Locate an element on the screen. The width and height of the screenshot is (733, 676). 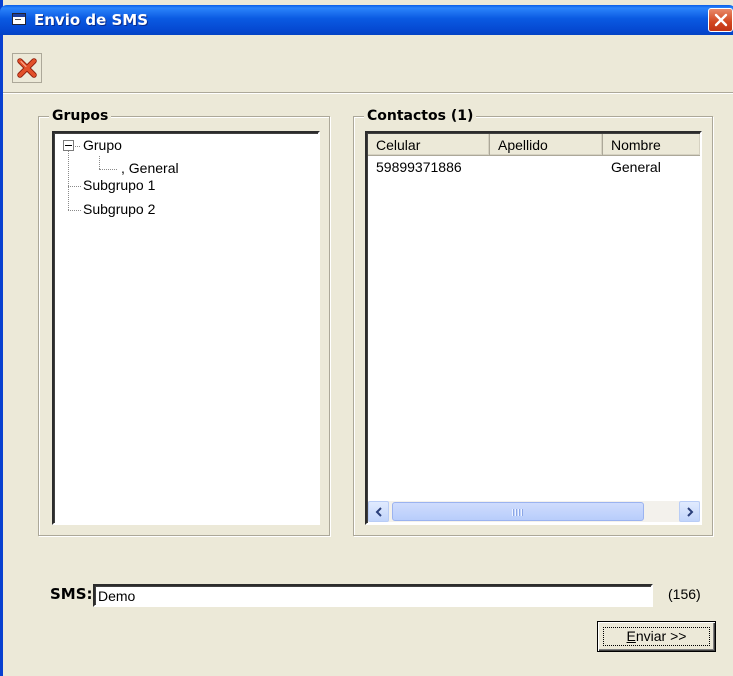
cell-celular: 59899371886 is located at coordinates (419, 167).